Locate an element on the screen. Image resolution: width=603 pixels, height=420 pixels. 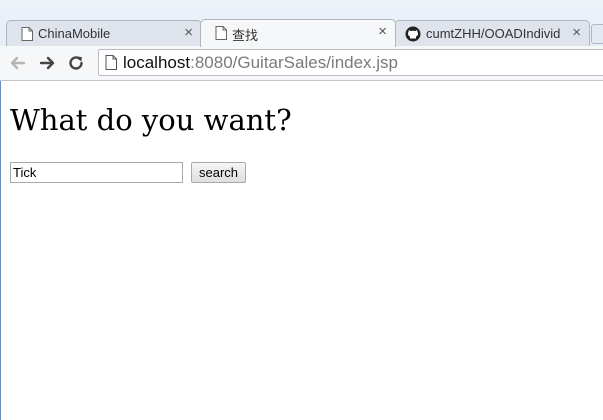
url-text: localhost:8080/GuitarSales/index.jsp is located at coordinates (260, 63).